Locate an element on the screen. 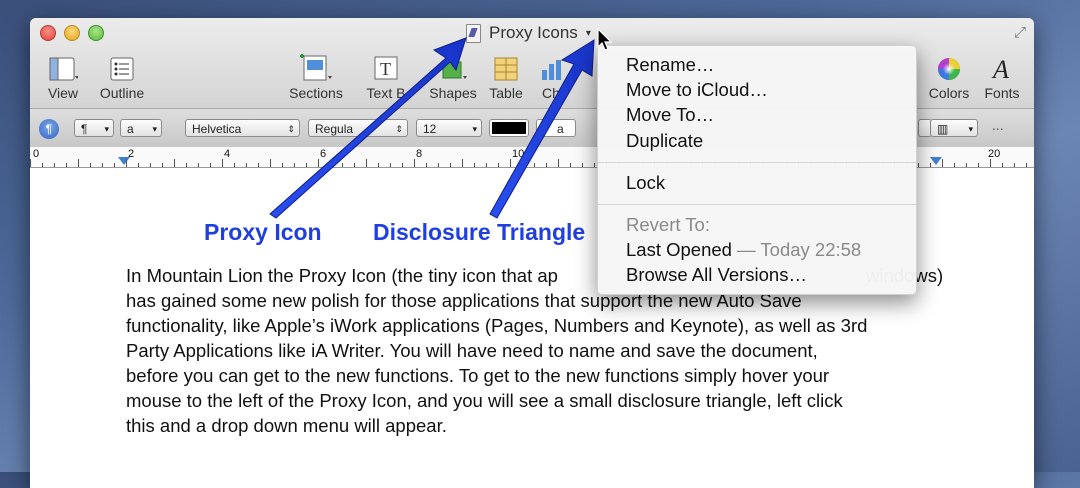 The image size is (1080, 488). paragraph-styles-button: ¶ is located at coordinates (49, 129).